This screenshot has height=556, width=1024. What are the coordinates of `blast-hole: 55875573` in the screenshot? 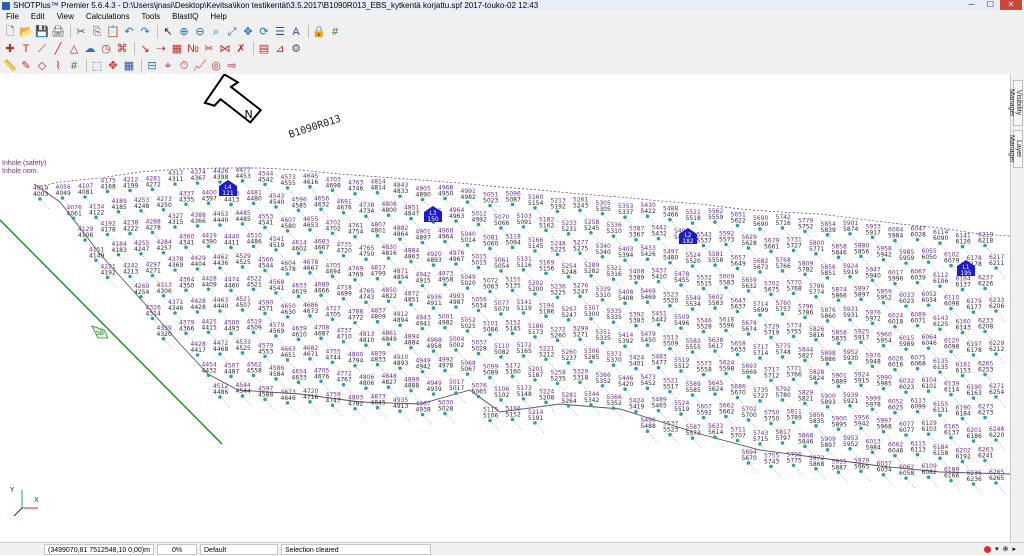 It's located at (694, 437).